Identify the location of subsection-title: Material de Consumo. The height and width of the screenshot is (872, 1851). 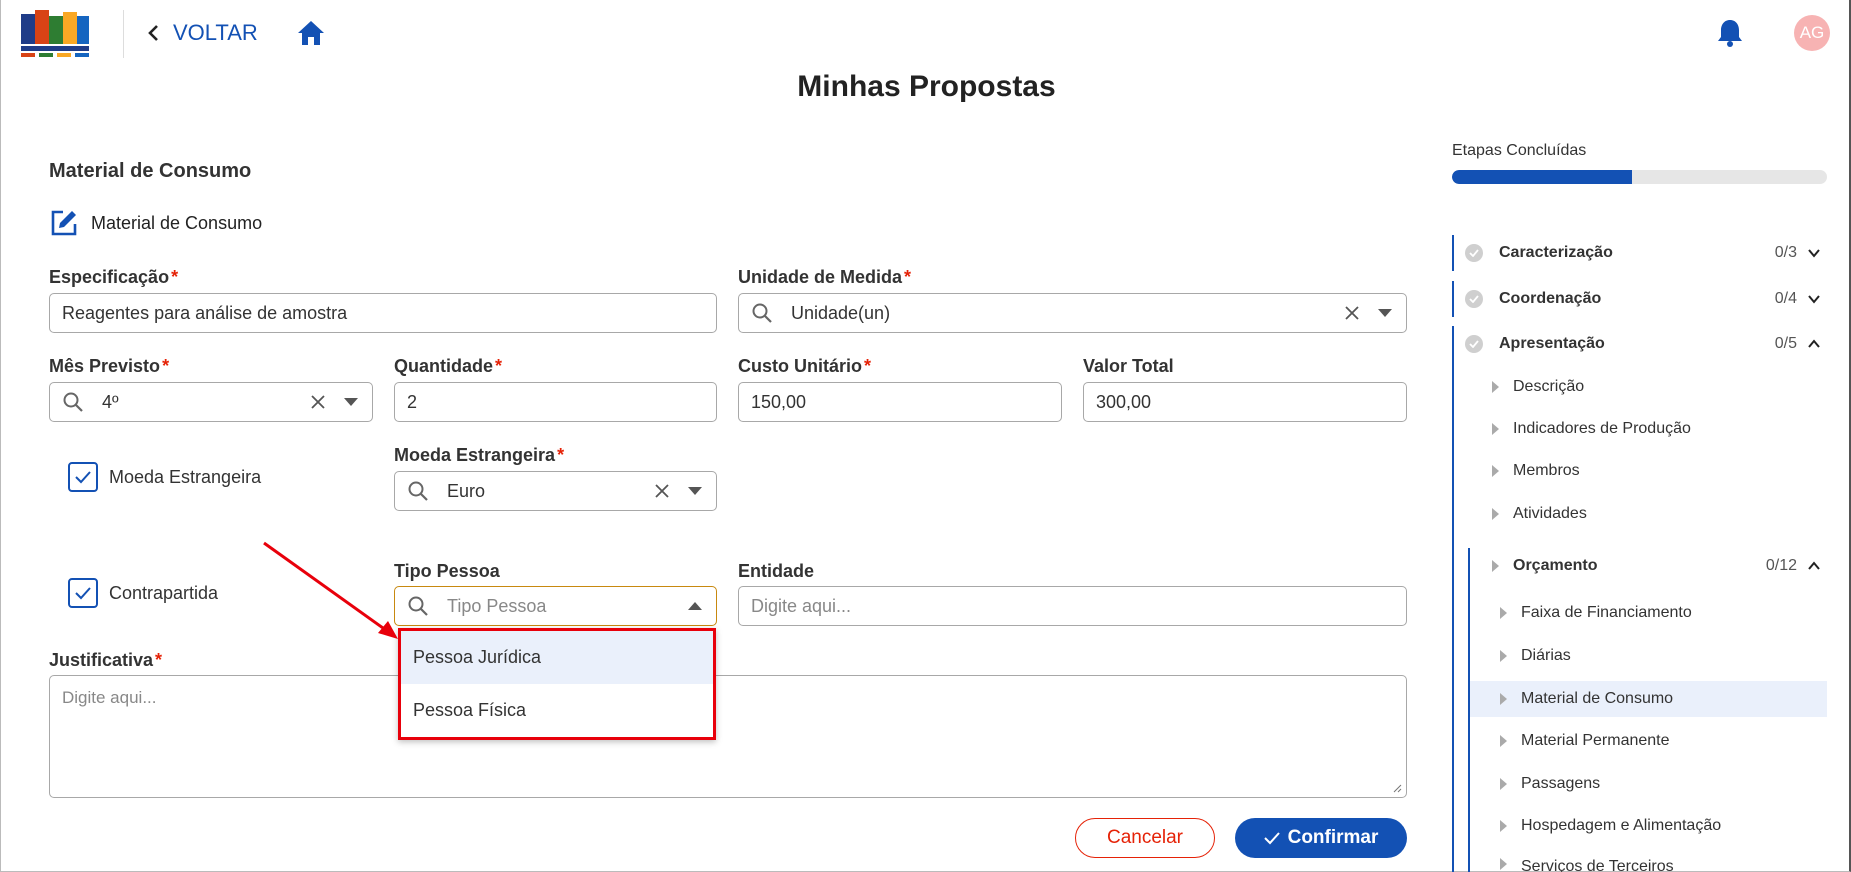
(177, 222).